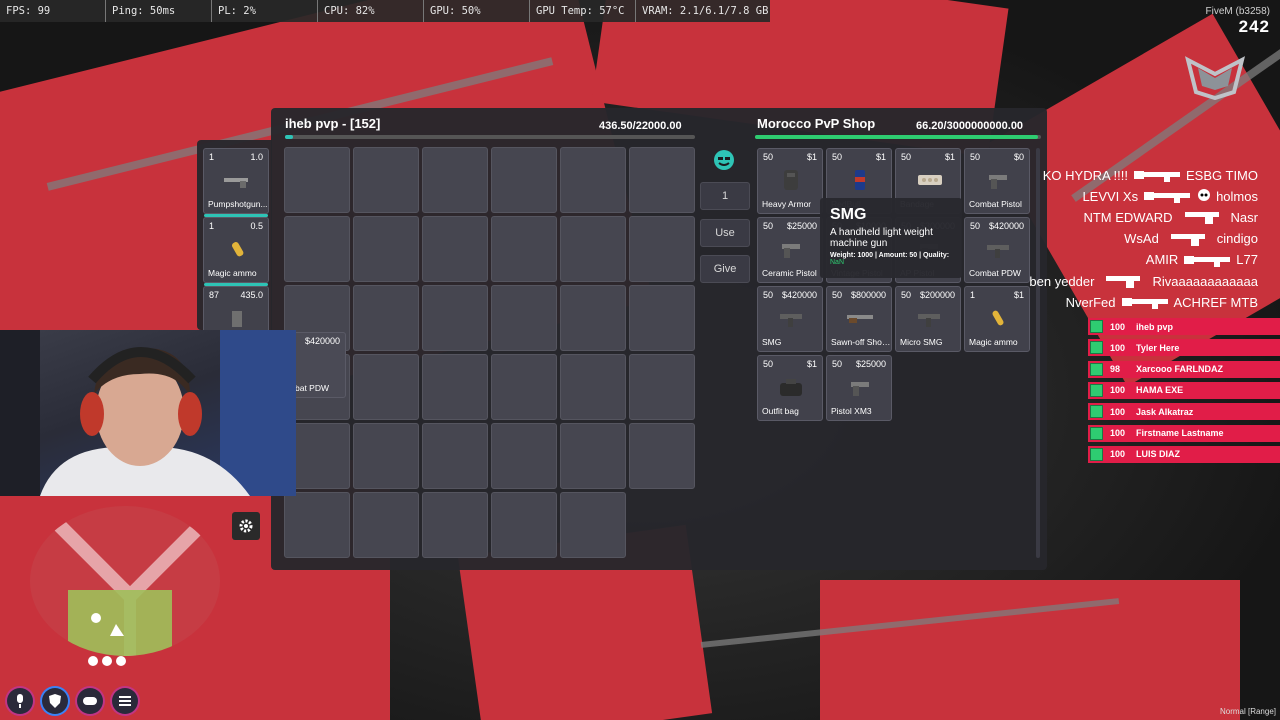  What do you see at coordinates (868, 295) in the screenshot?
I see `item-price: $800000` at bounding box center [868, 295].